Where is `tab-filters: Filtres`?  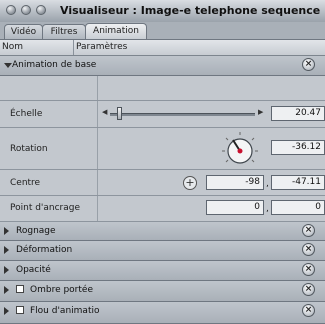 tab-filters: Filtres is located at coordinates (64, 31).